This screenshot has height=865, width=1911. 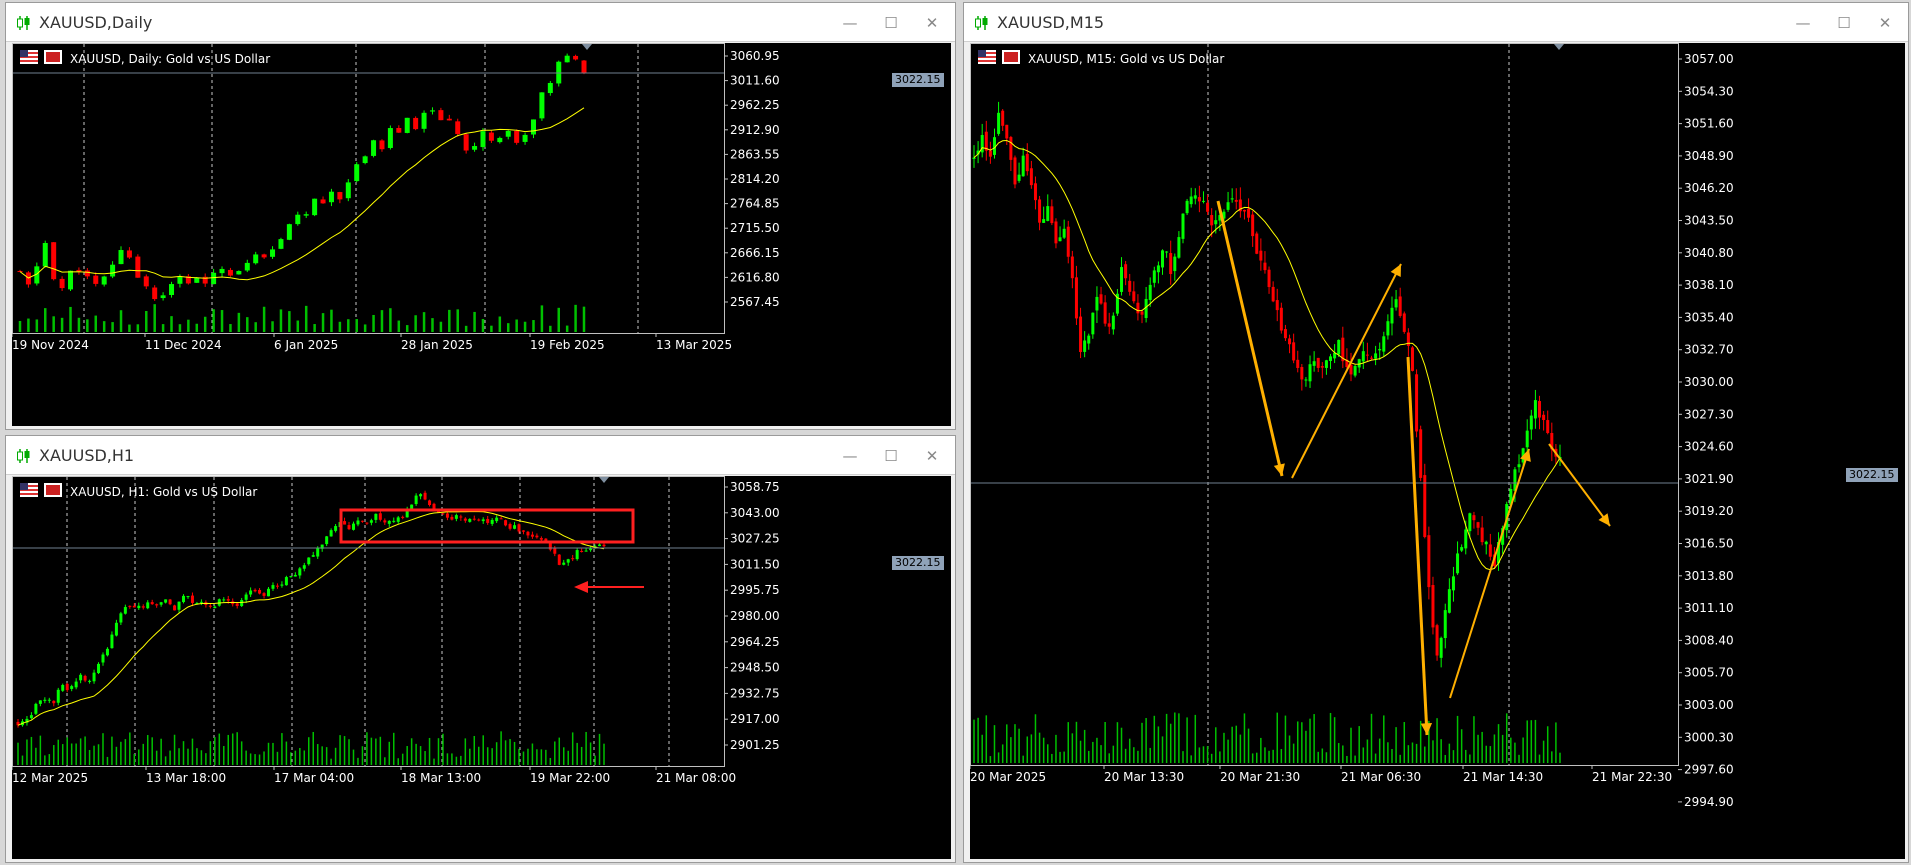 What do you see at coordinates (1709, 479) in the screenshot?
I see `y-tick-label: 3021.90` at bounding box center [1709, 479].